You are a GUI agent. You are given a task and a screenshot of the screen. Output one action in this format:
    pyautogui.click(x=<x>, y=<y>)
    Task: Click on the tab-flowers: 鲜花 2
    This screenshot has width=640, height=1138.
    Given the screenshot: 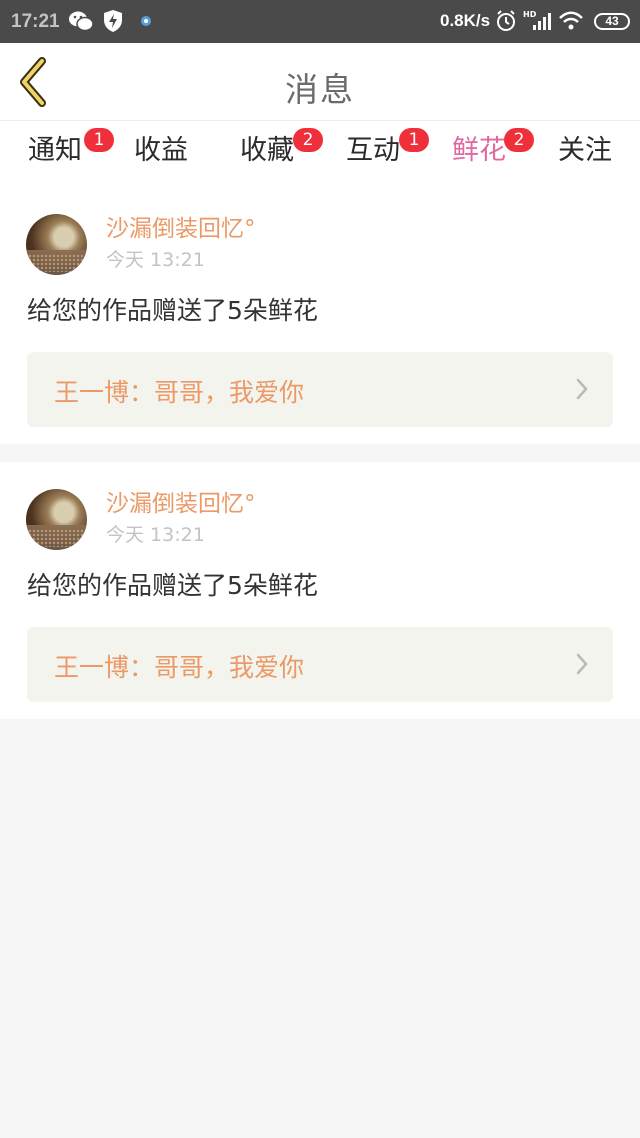 What is the action you would take?
    pyautogui.click(x=481, y=159)
    